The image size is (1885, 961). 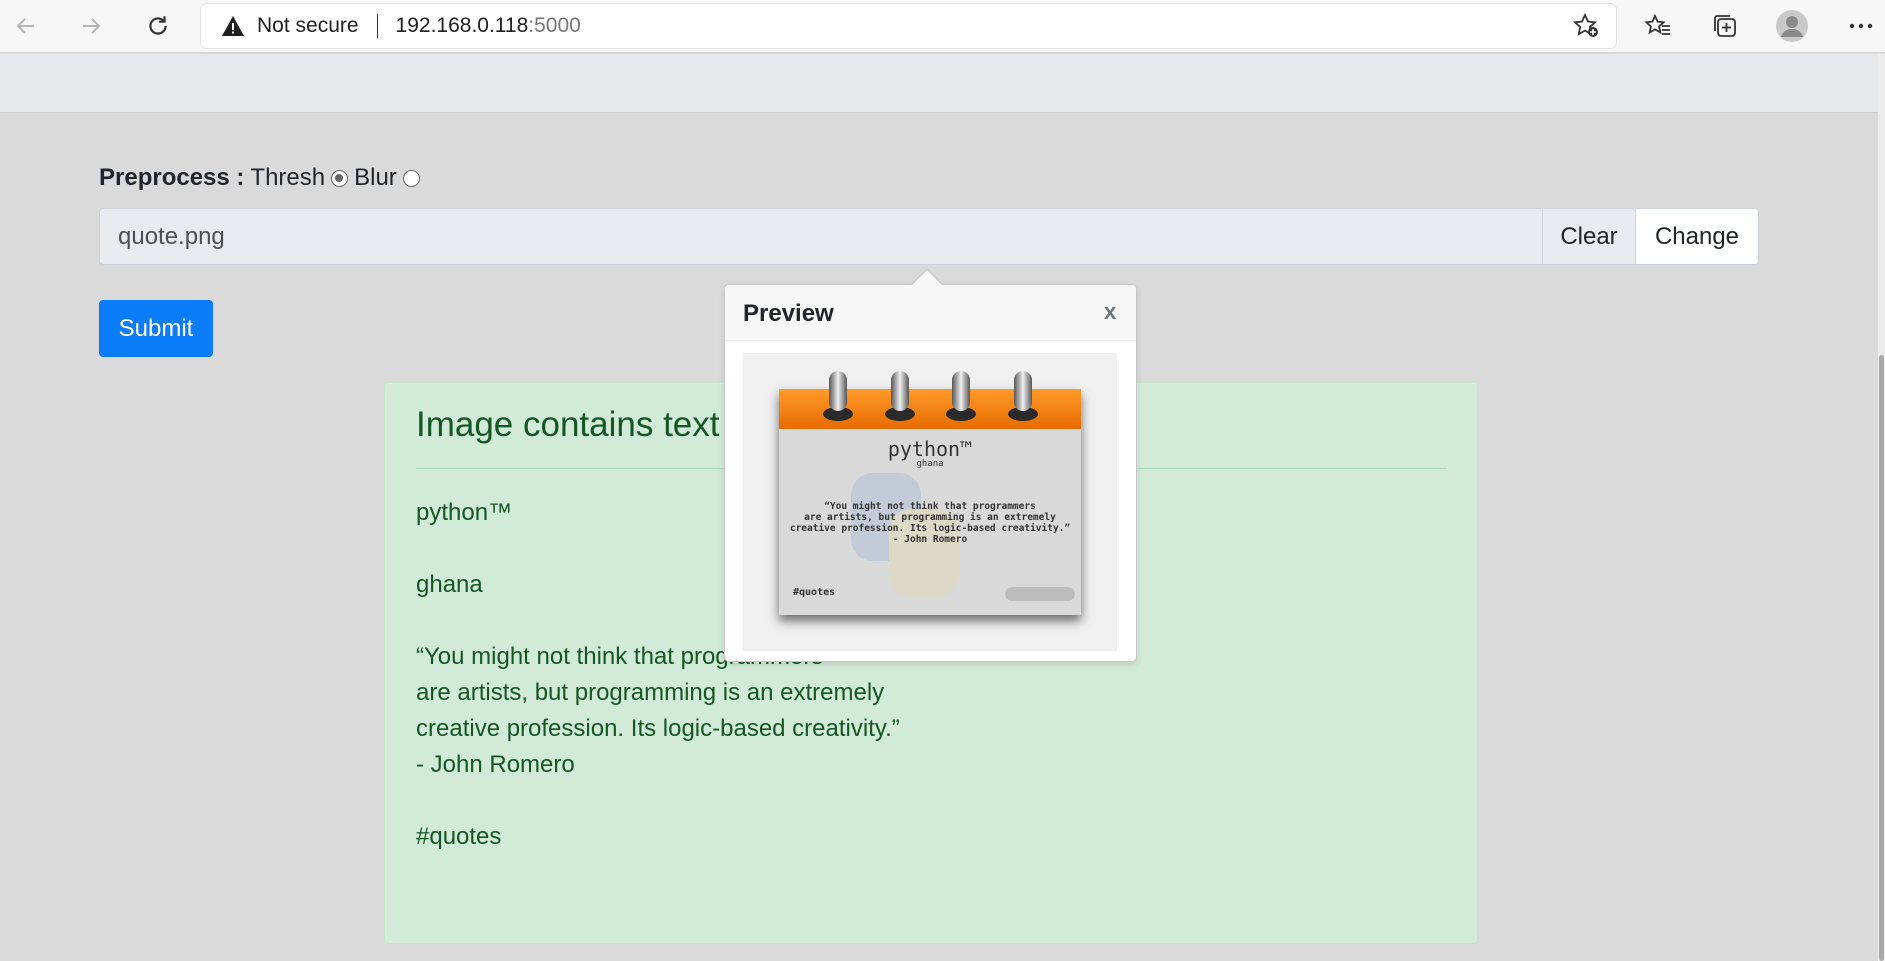 What do you see at coordinates (1586, 26) in the screenshot?
I see `add-favorite-icon` at bounding box center [1586, 26].